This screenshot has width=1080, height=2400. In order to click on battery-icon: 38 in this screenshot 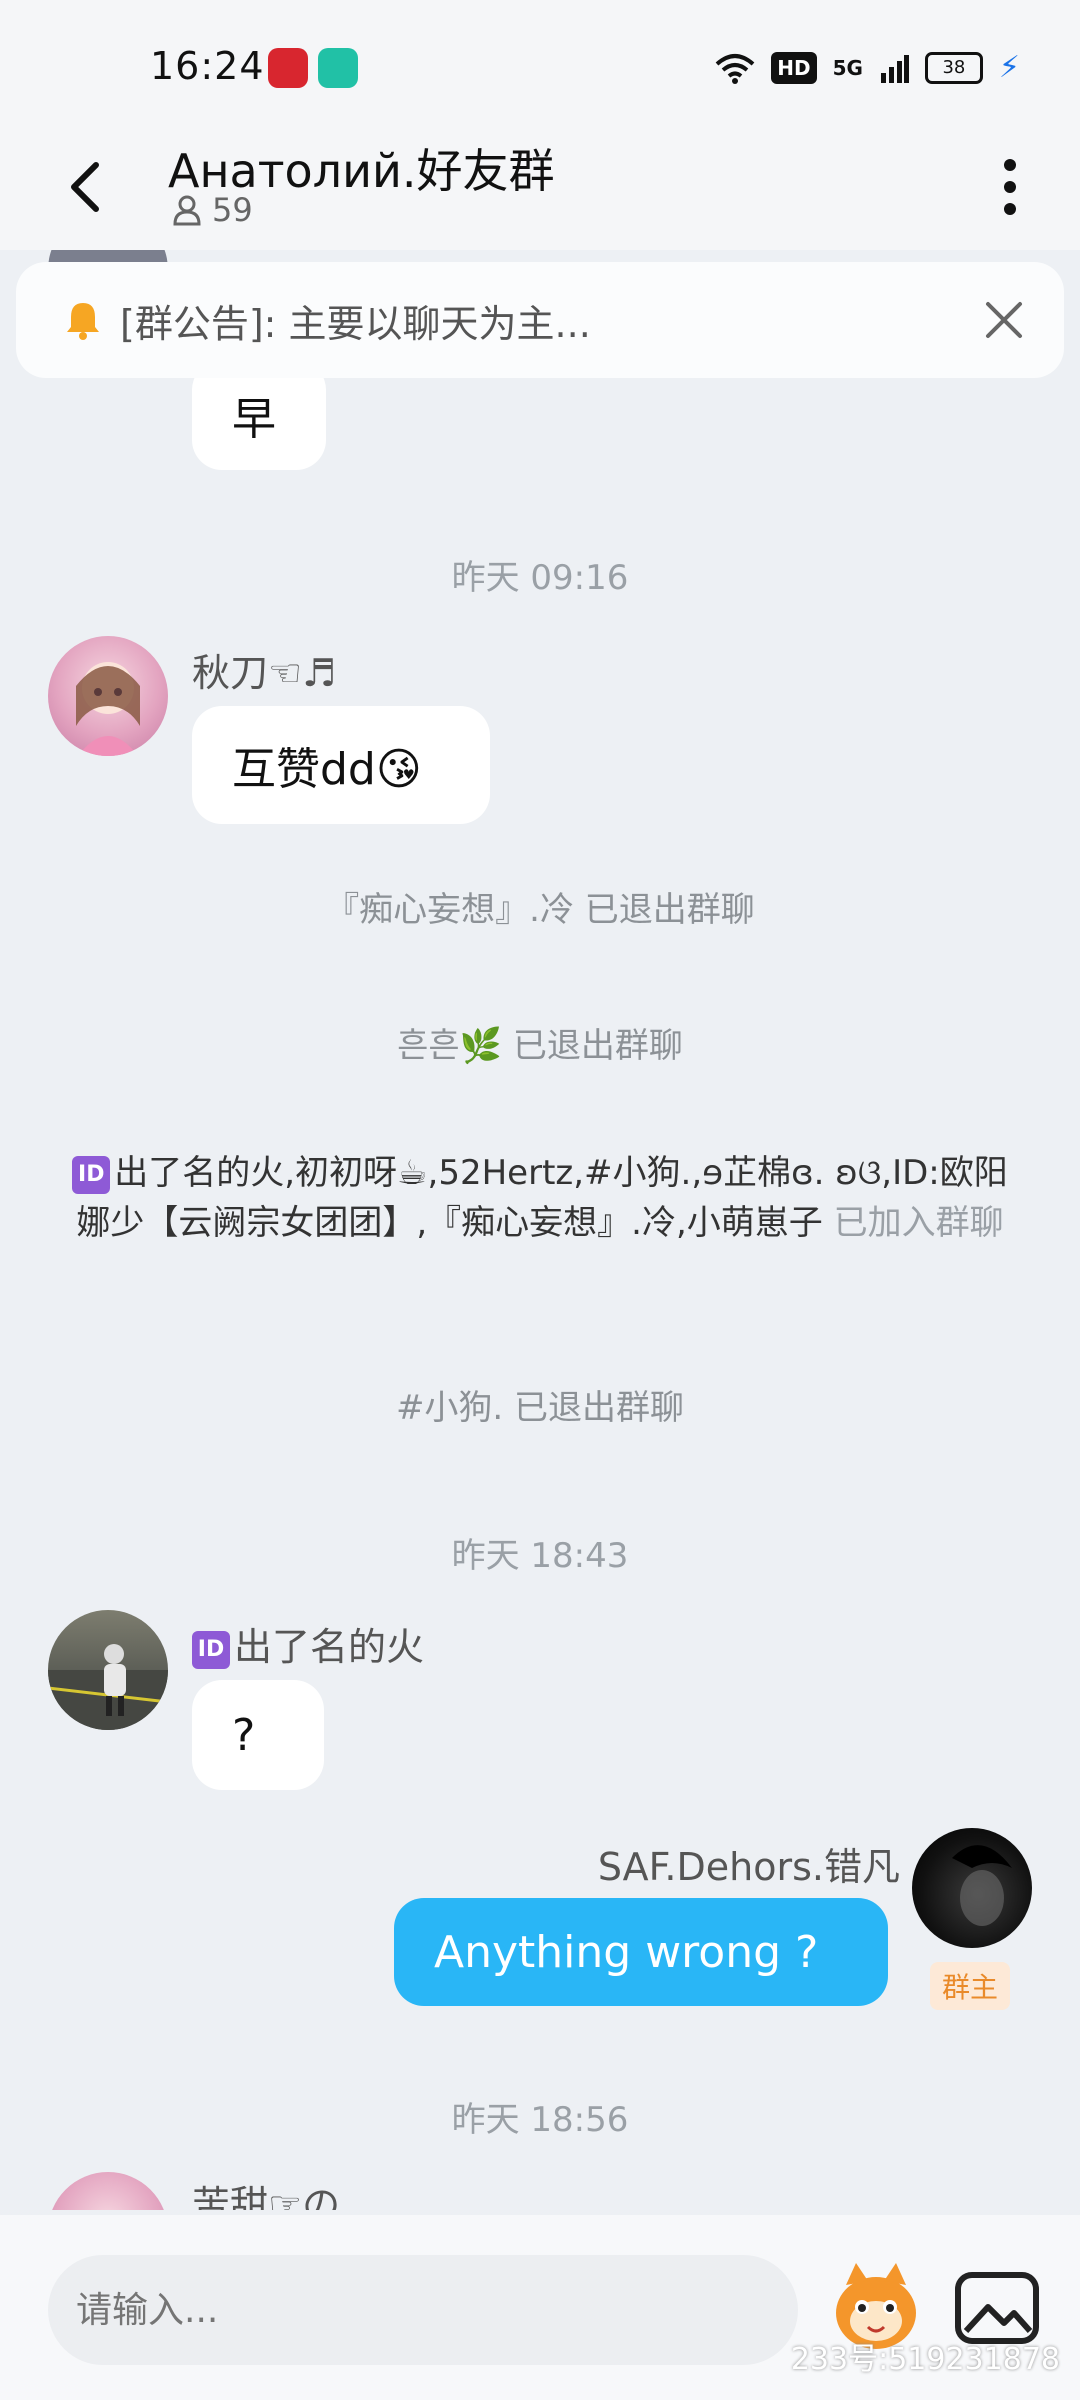, I will do `click(953, 68)`.